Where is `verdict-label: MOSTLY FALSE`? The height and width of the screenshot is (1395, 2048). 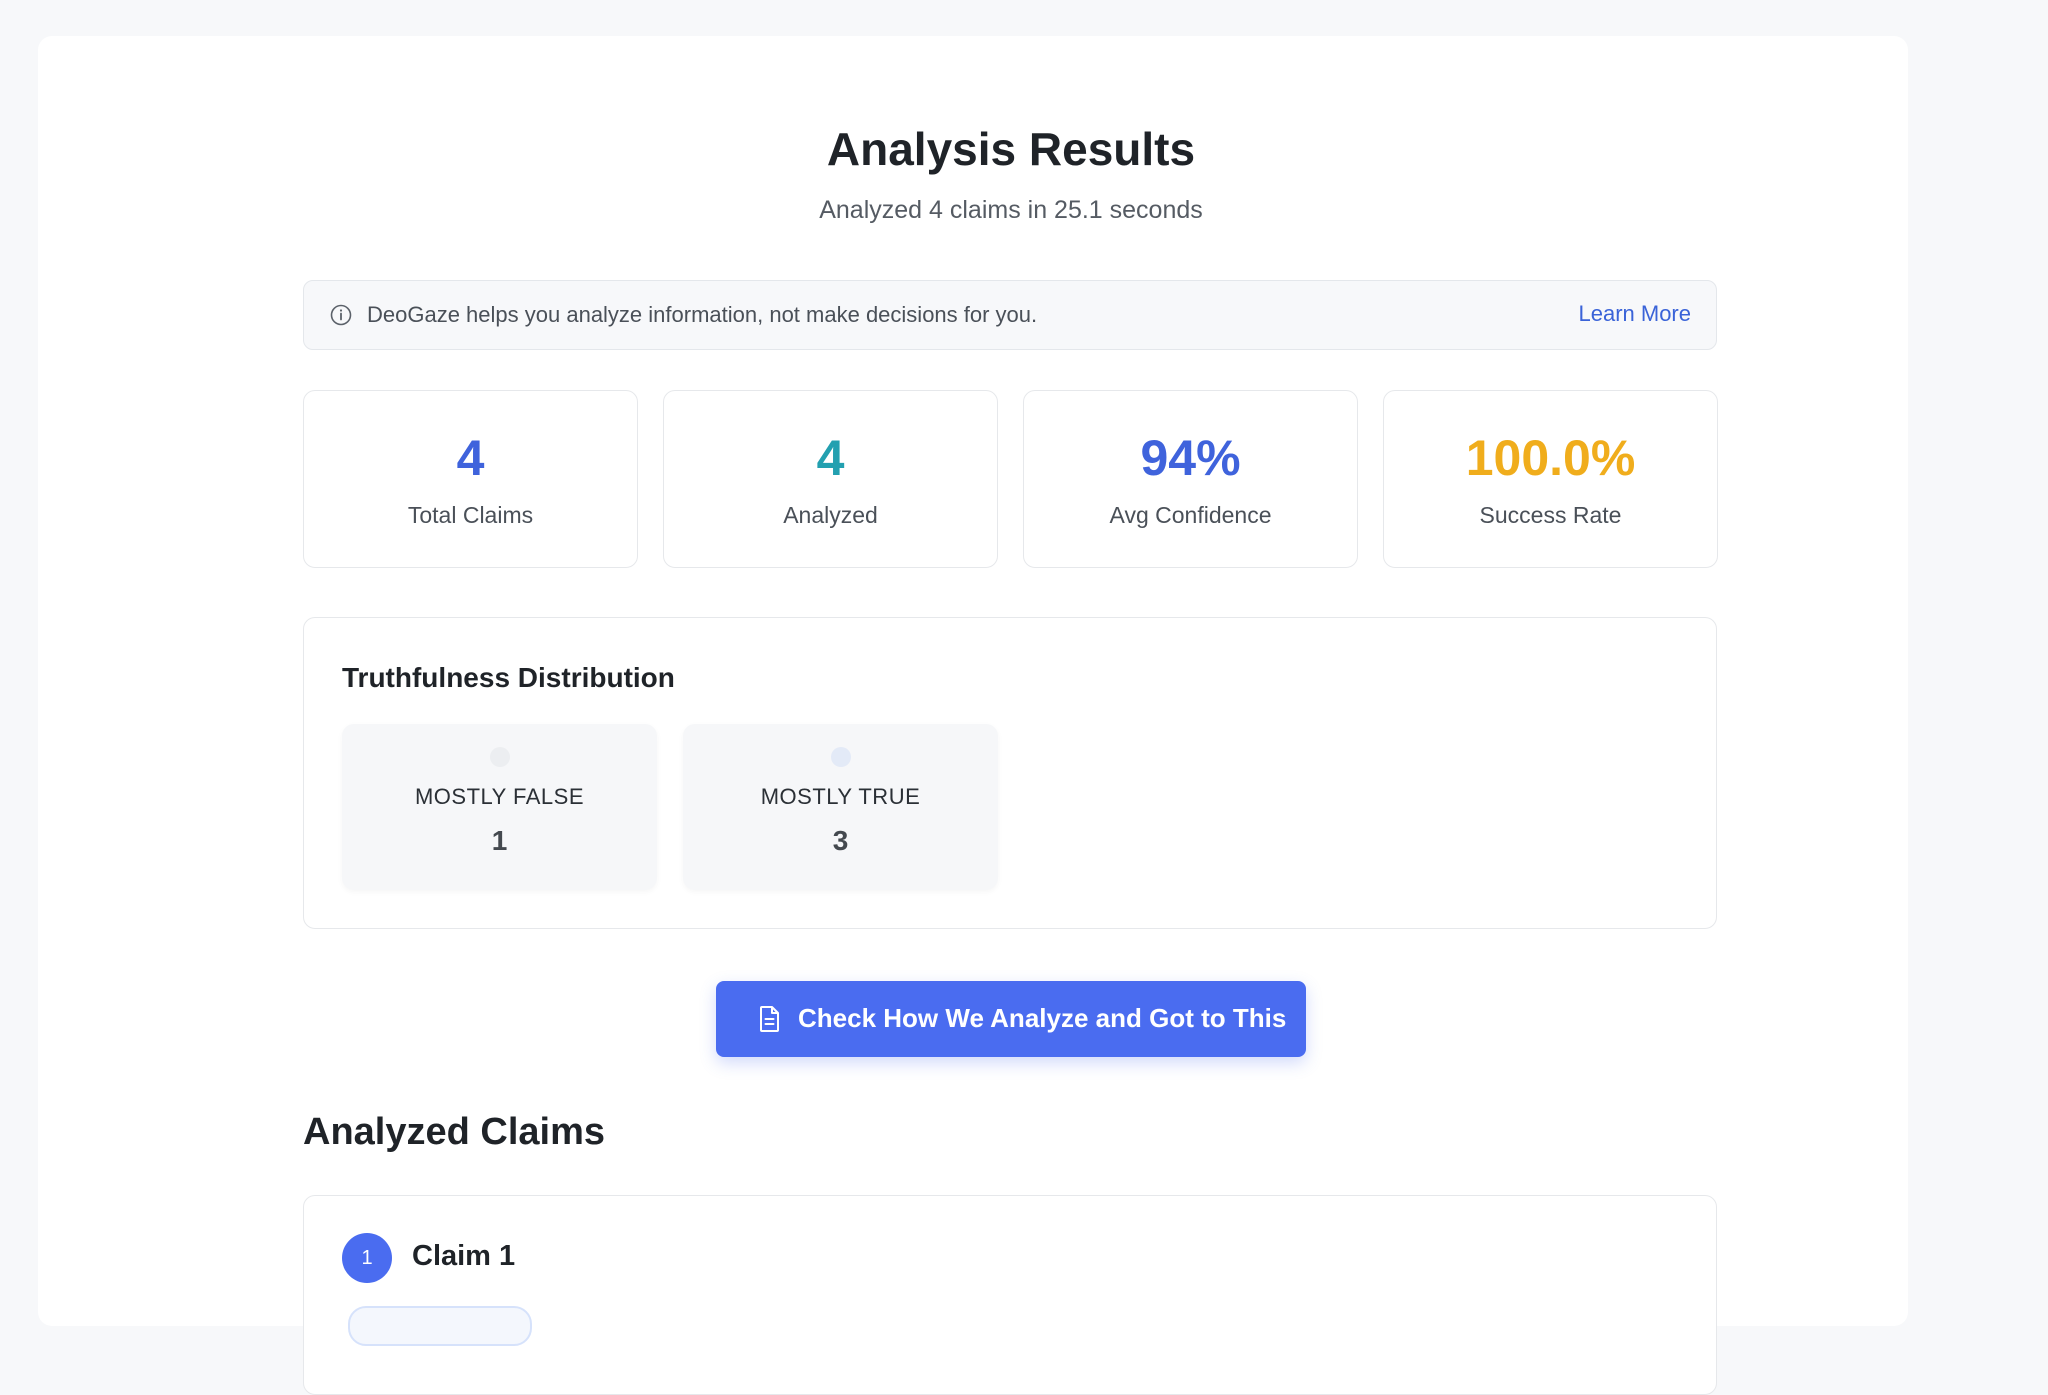
verdict-label: MOSTLY FALSE is located at coordinates (499, 796).